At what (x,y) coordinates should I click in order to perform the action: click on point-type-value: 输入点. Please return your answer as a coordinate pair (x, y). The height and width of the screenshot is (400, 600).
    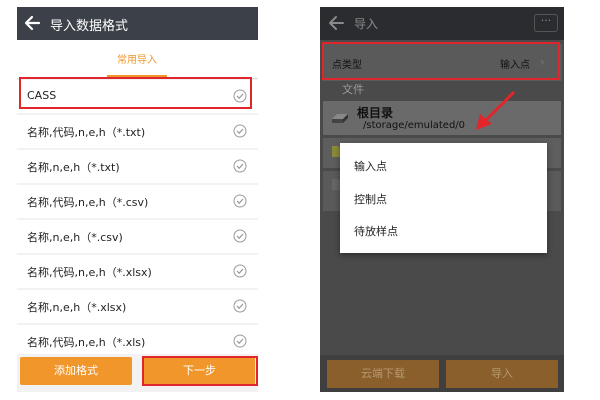
    Looking at the image, I should click on (515, 65).